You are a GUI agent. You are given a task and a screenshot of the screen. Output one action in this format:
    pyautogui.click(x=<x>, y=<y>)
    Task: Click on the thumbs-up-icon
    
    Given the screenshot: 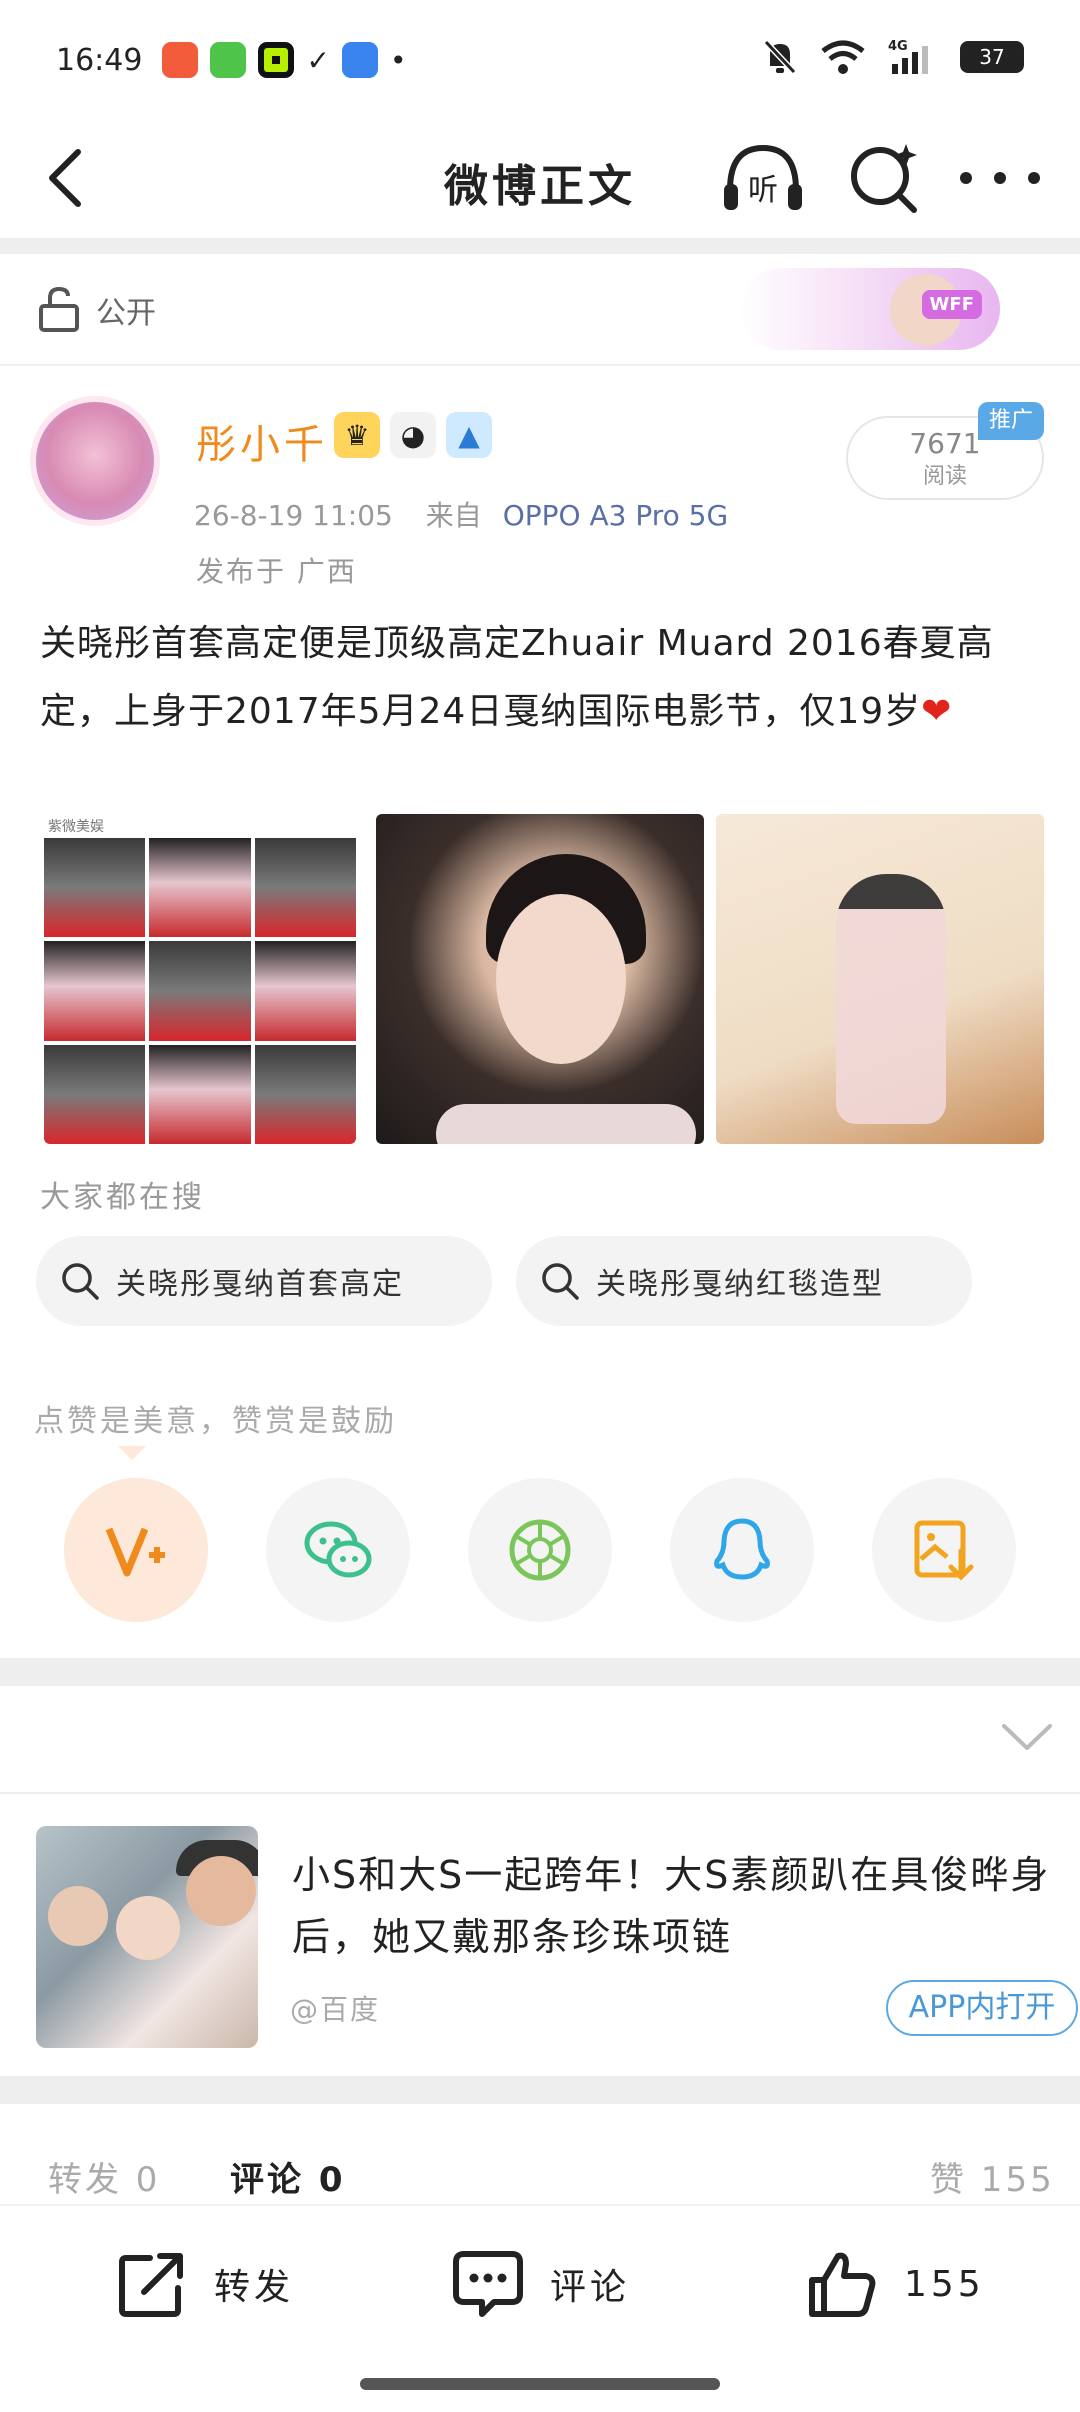 What is the action you would take?
    pyautogui.click(x=842, y=2284)
    